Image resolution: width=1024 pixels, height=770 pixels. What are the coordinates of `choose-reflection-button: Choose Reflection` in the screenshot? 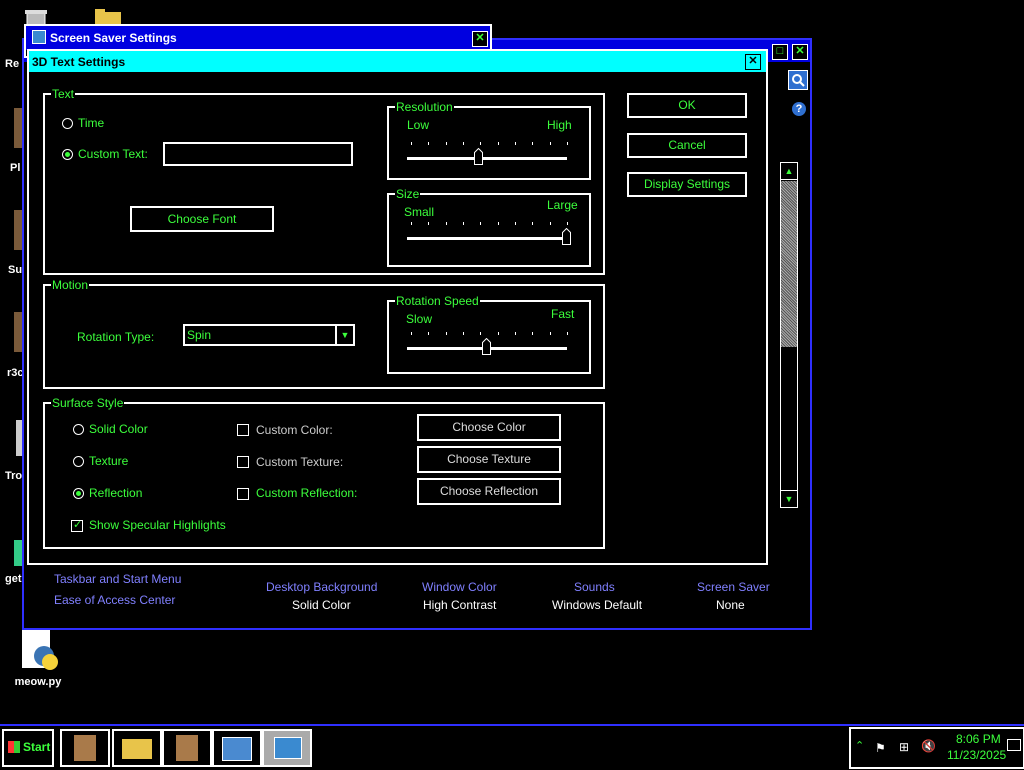 It's located at (489, 491).